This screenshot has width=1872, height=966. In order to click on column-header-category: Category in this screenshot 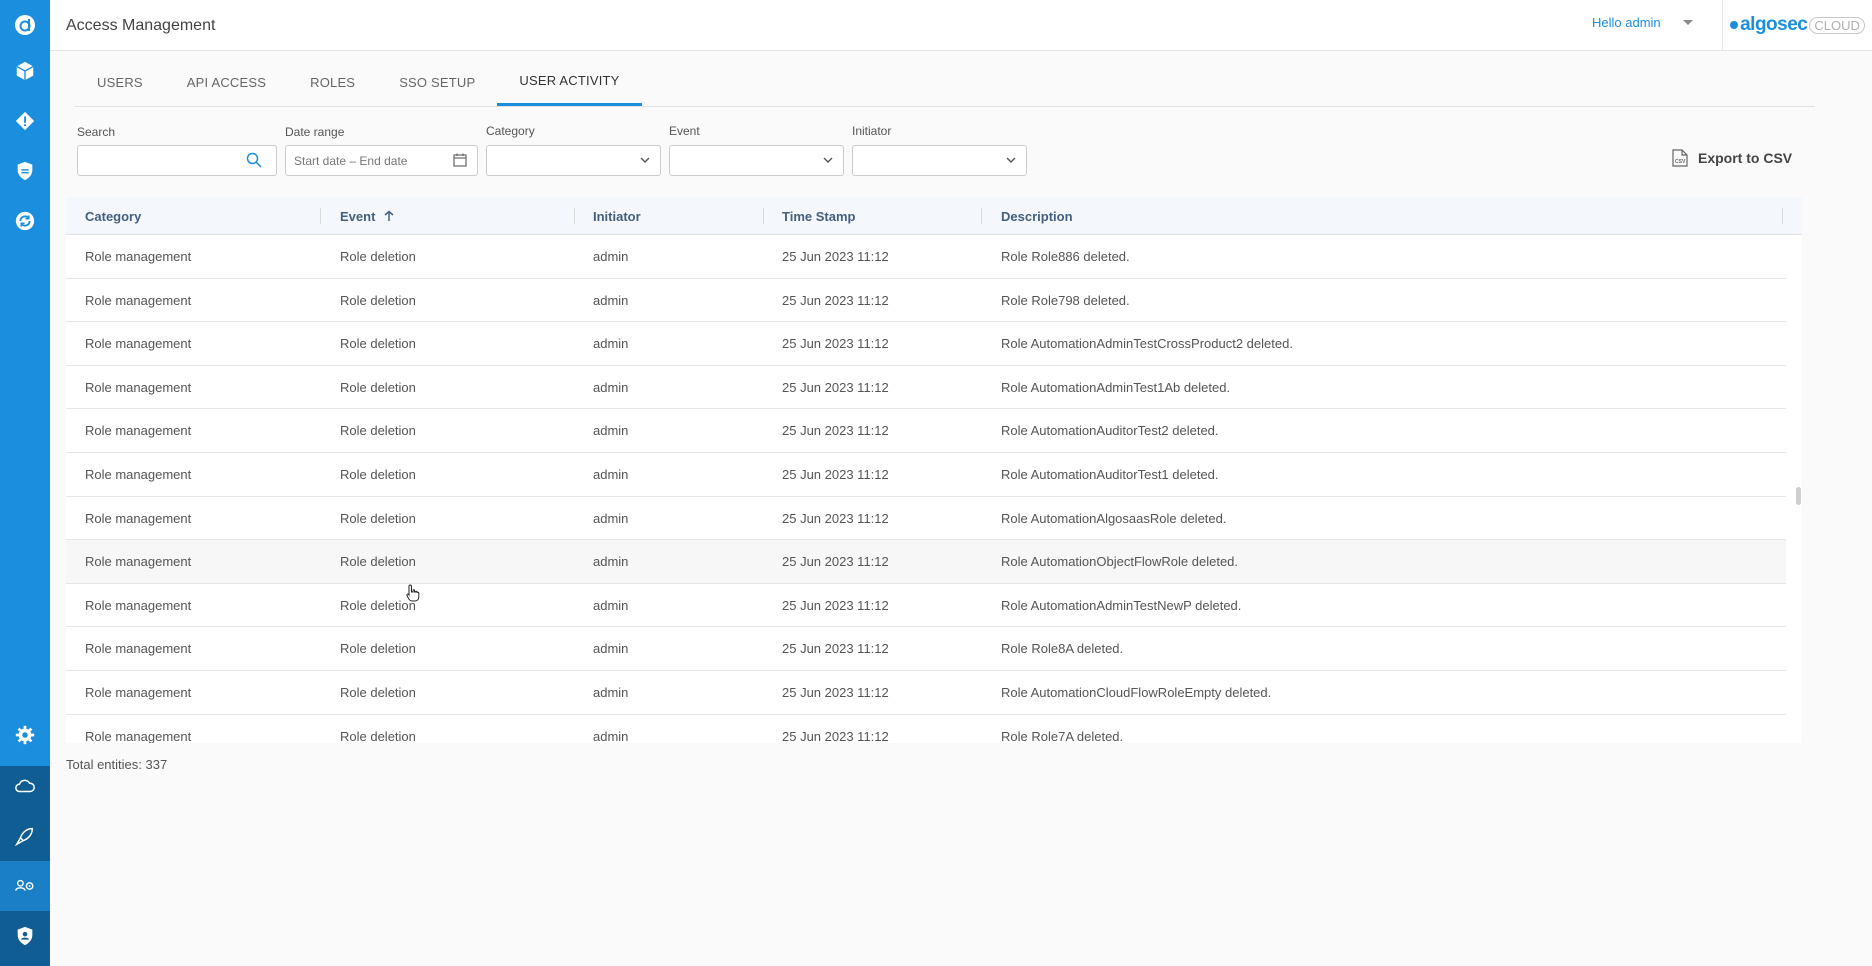, I will do `click(113, 216)`.